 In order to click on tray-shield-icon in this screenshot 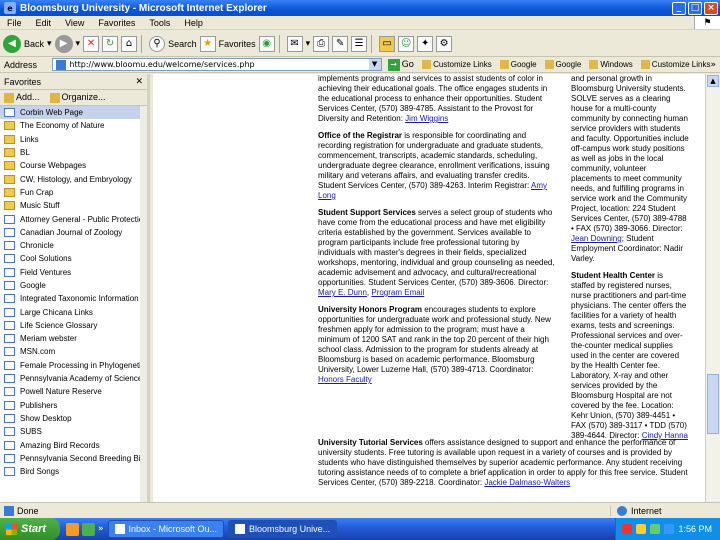, I will do `click(627, 529)`.